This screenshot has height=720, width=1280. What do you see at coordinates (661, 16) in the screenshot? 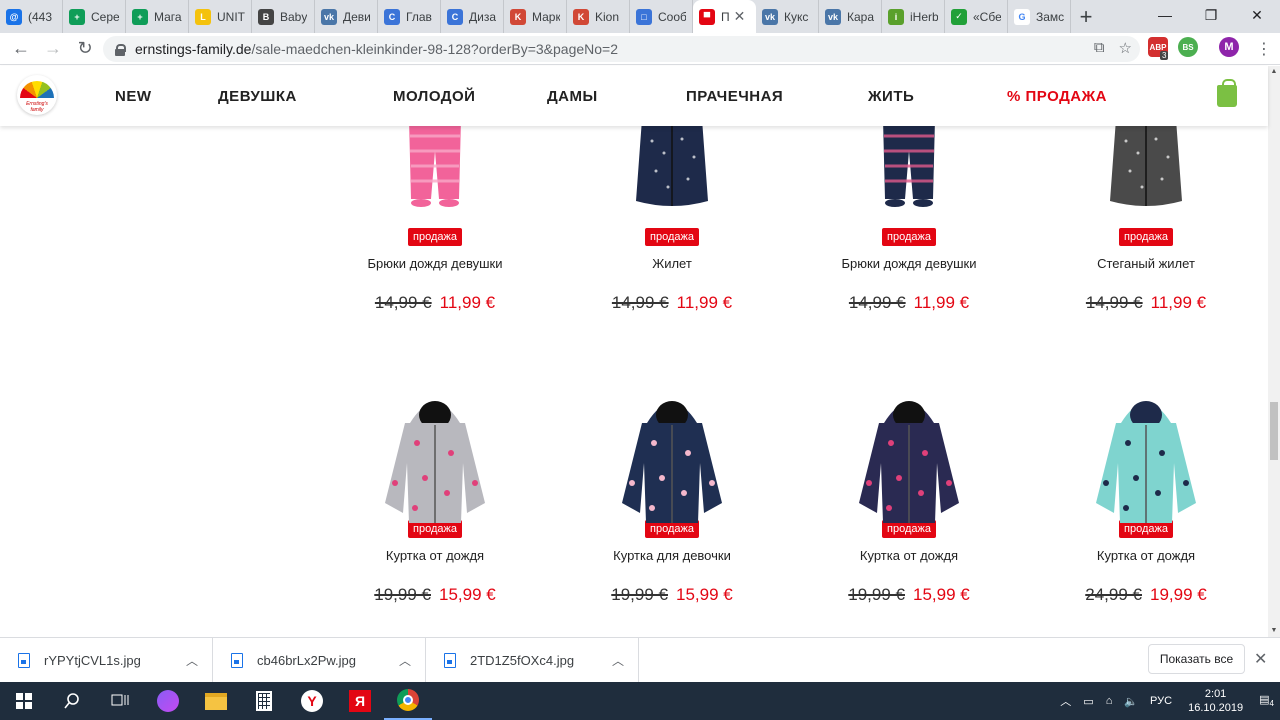
I see `browser-tab: □ Сооб` at bounding box center [661, 16].